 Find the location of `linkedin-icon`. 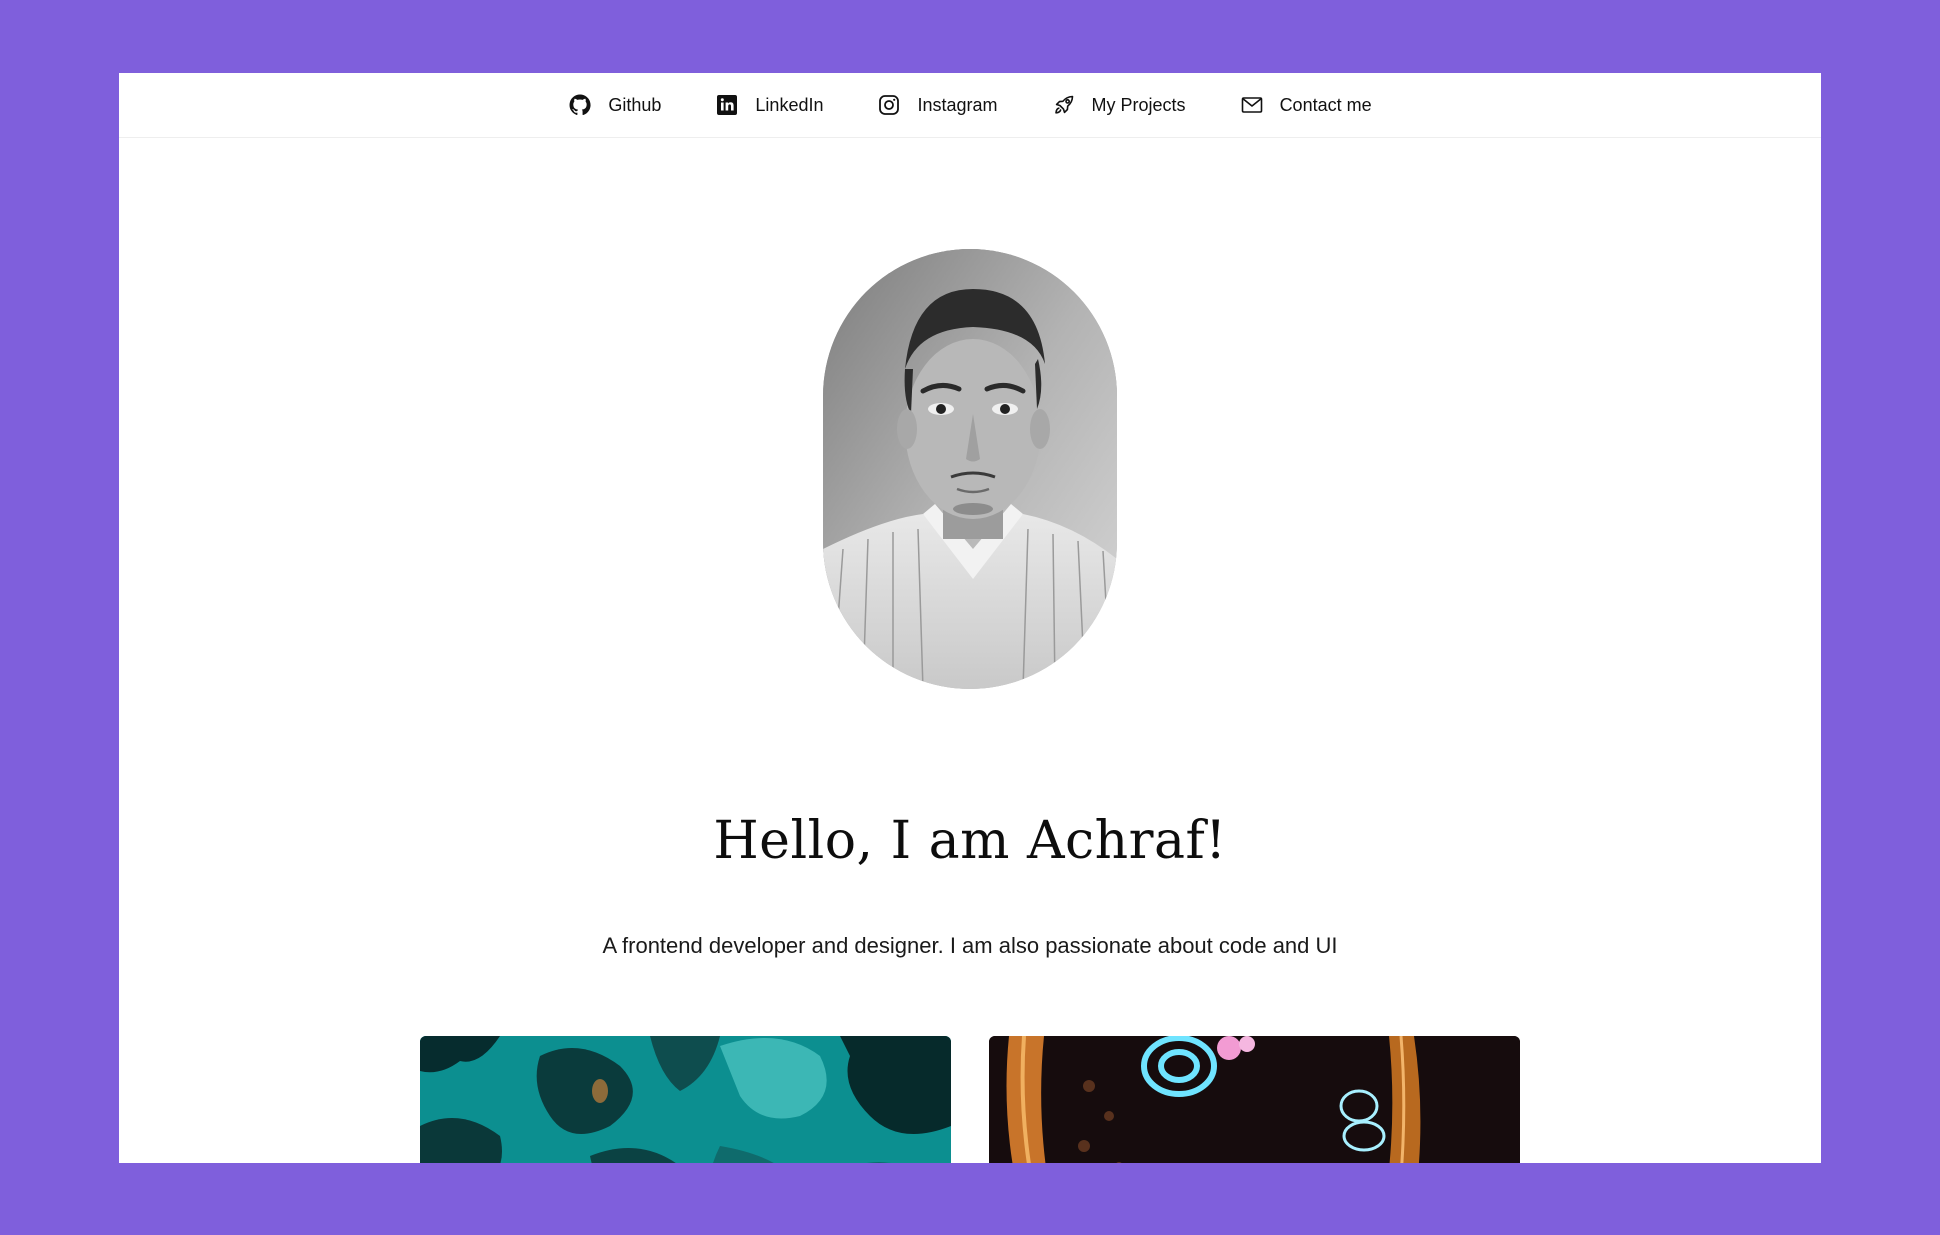

linkedin-icon is located at coordinates (727, 105).